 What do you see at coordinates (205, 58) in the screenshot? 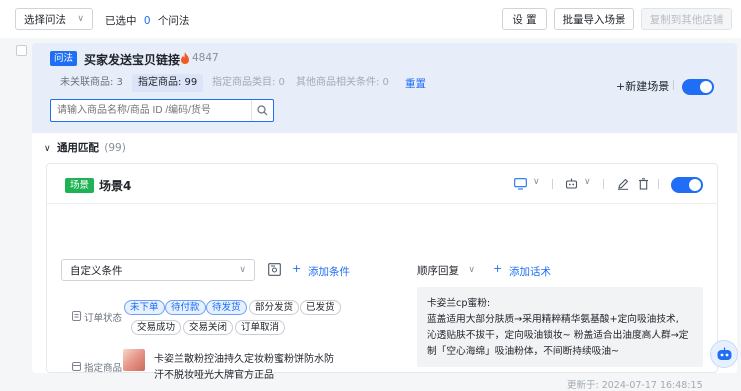
I see `heat-count: 4847` at bounding box center [205, 58].